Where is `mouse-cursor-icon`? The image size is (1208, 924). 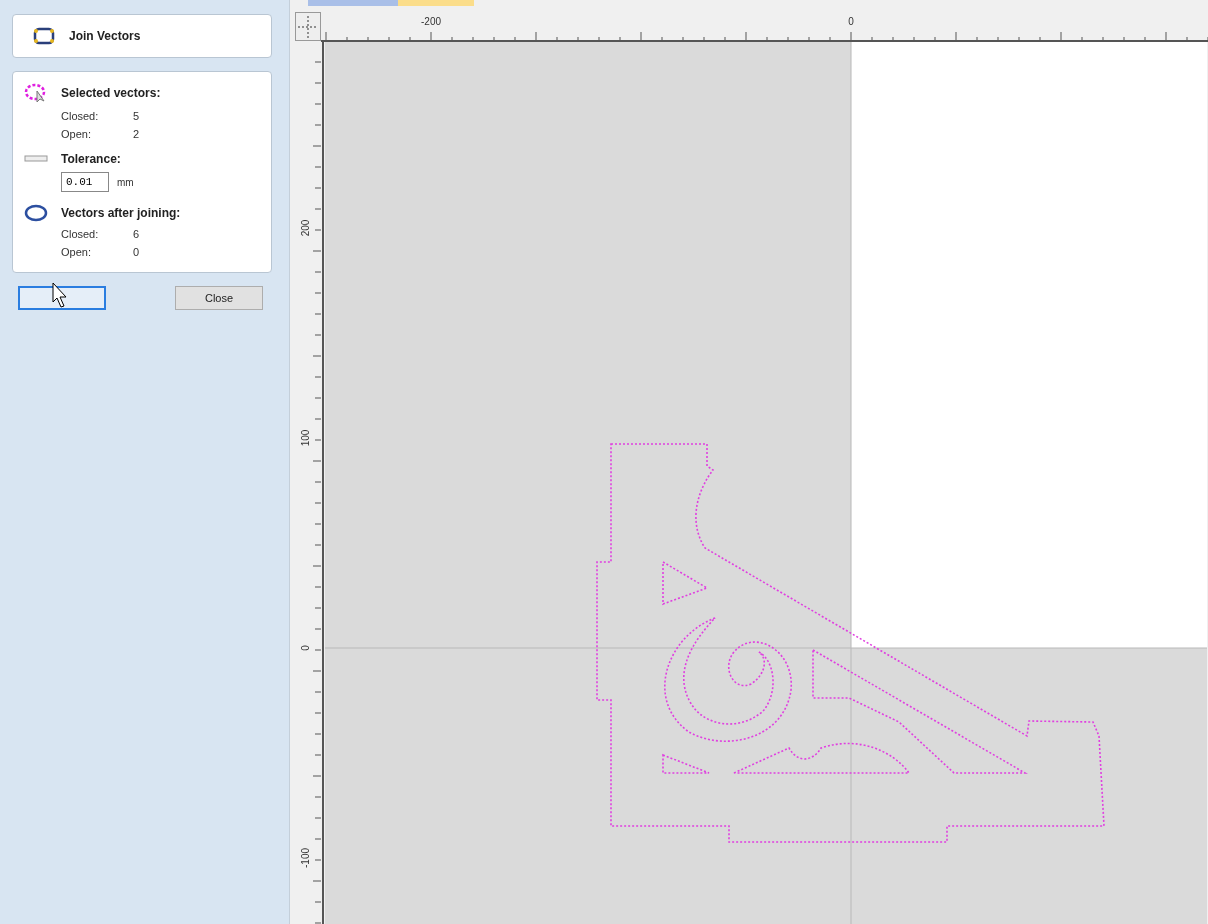
mouse-cursor-icon is located at coordinates (60, 295).